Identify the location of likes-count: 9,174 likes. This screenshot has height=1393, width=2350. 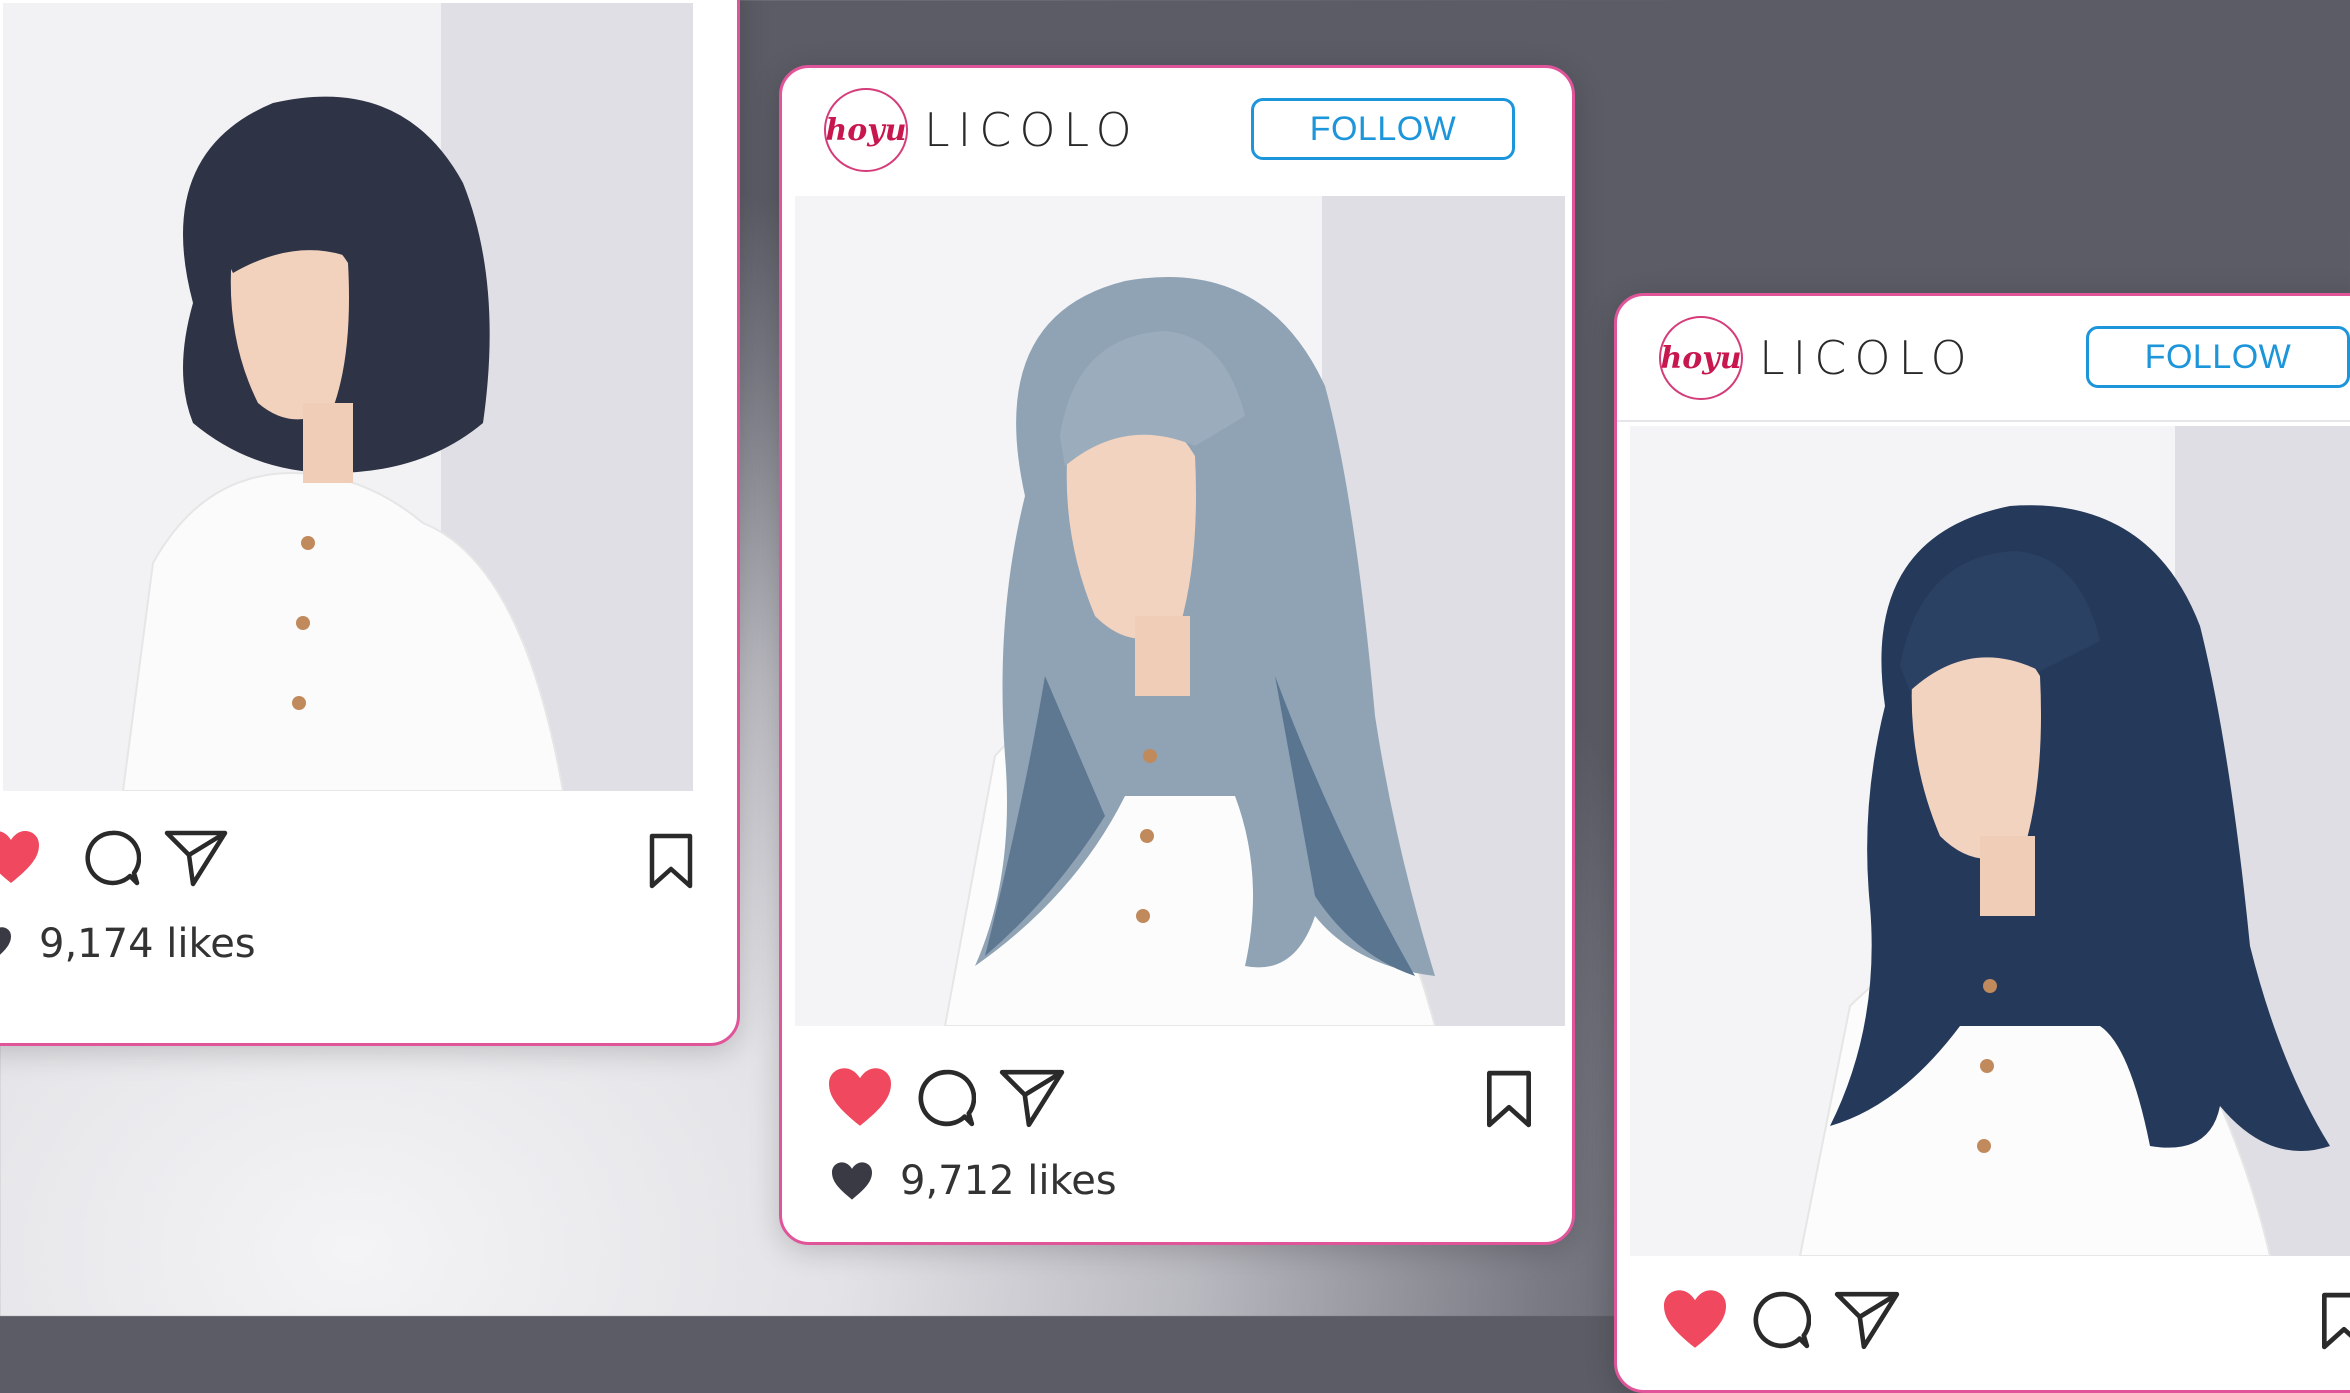
(147, 944).